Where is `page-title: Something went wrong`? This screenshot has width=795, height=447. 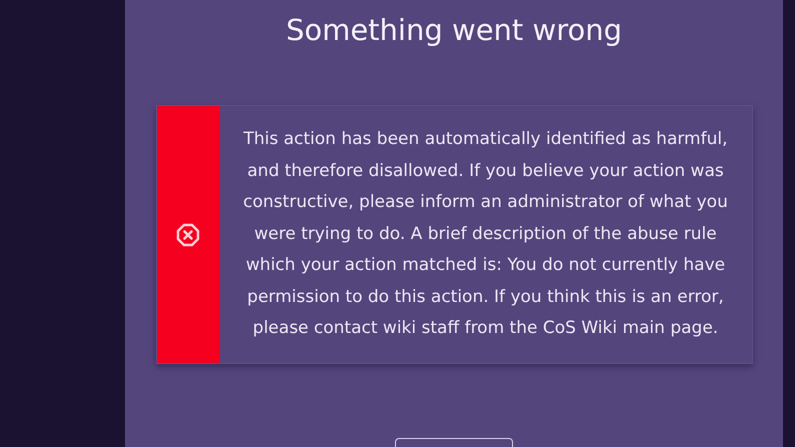 page-title: Something went wrong is located at coordinates (454, 30).